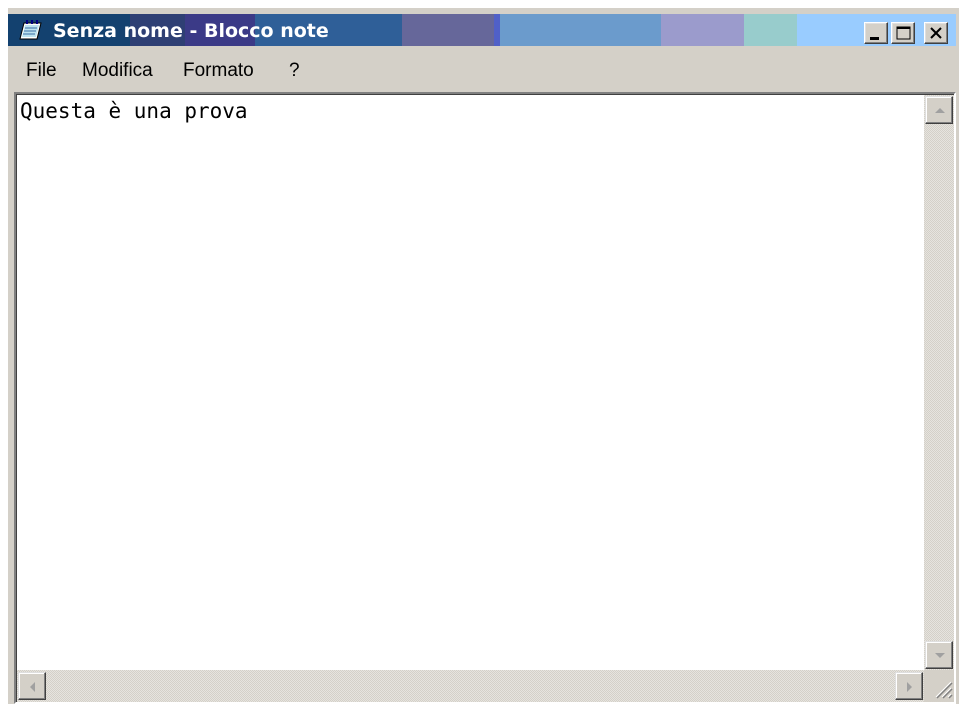 The height and width of the screenshot is (706, 959). I want to click on scroll-down-arrow-icon, so click(940, 655).